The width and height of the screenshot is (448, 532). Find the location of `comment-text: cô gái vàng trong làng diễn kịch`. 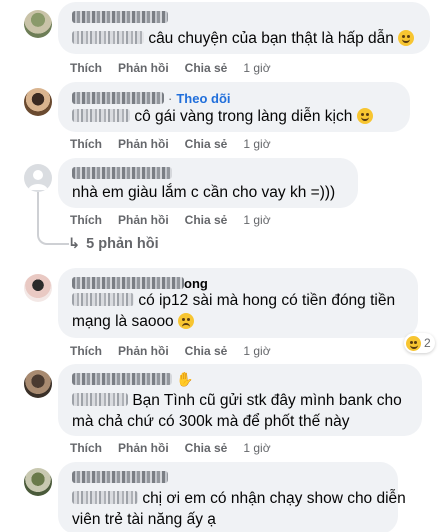

comment-text: cô gái vàng trong làng diễn kịch is located at coordinates (222, 116).